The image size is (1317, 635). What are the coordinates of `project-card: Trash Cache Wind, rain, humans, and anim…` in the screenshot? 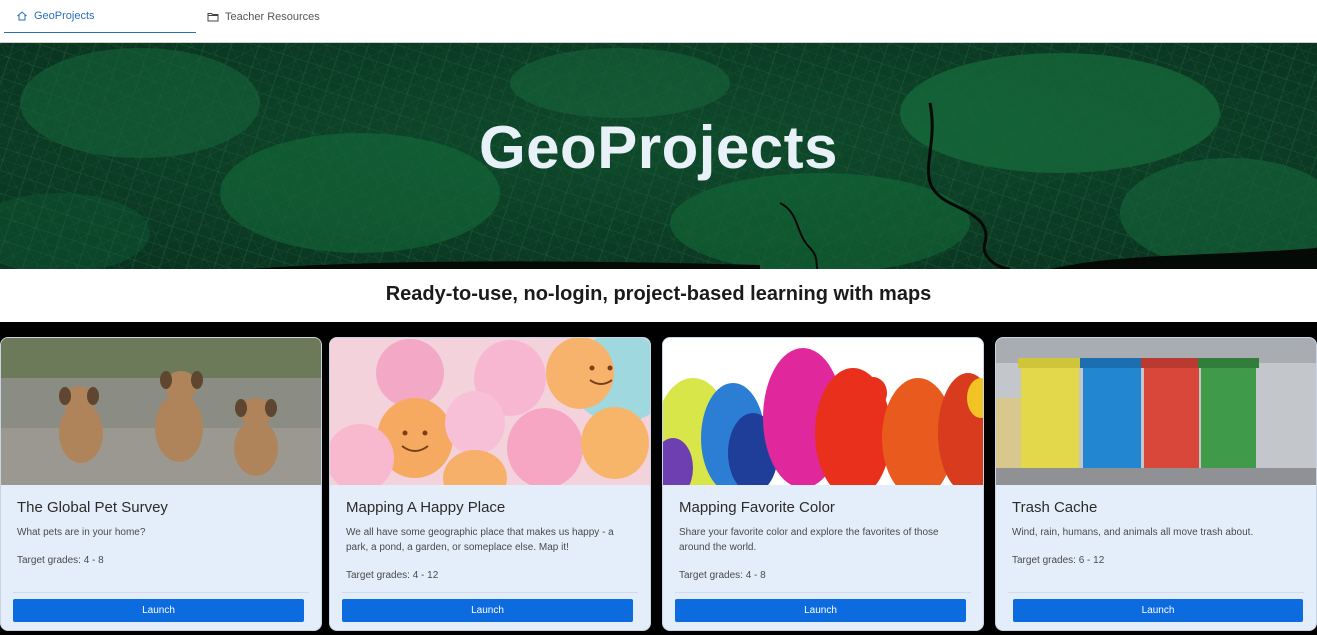 It's located at (1156, 484).